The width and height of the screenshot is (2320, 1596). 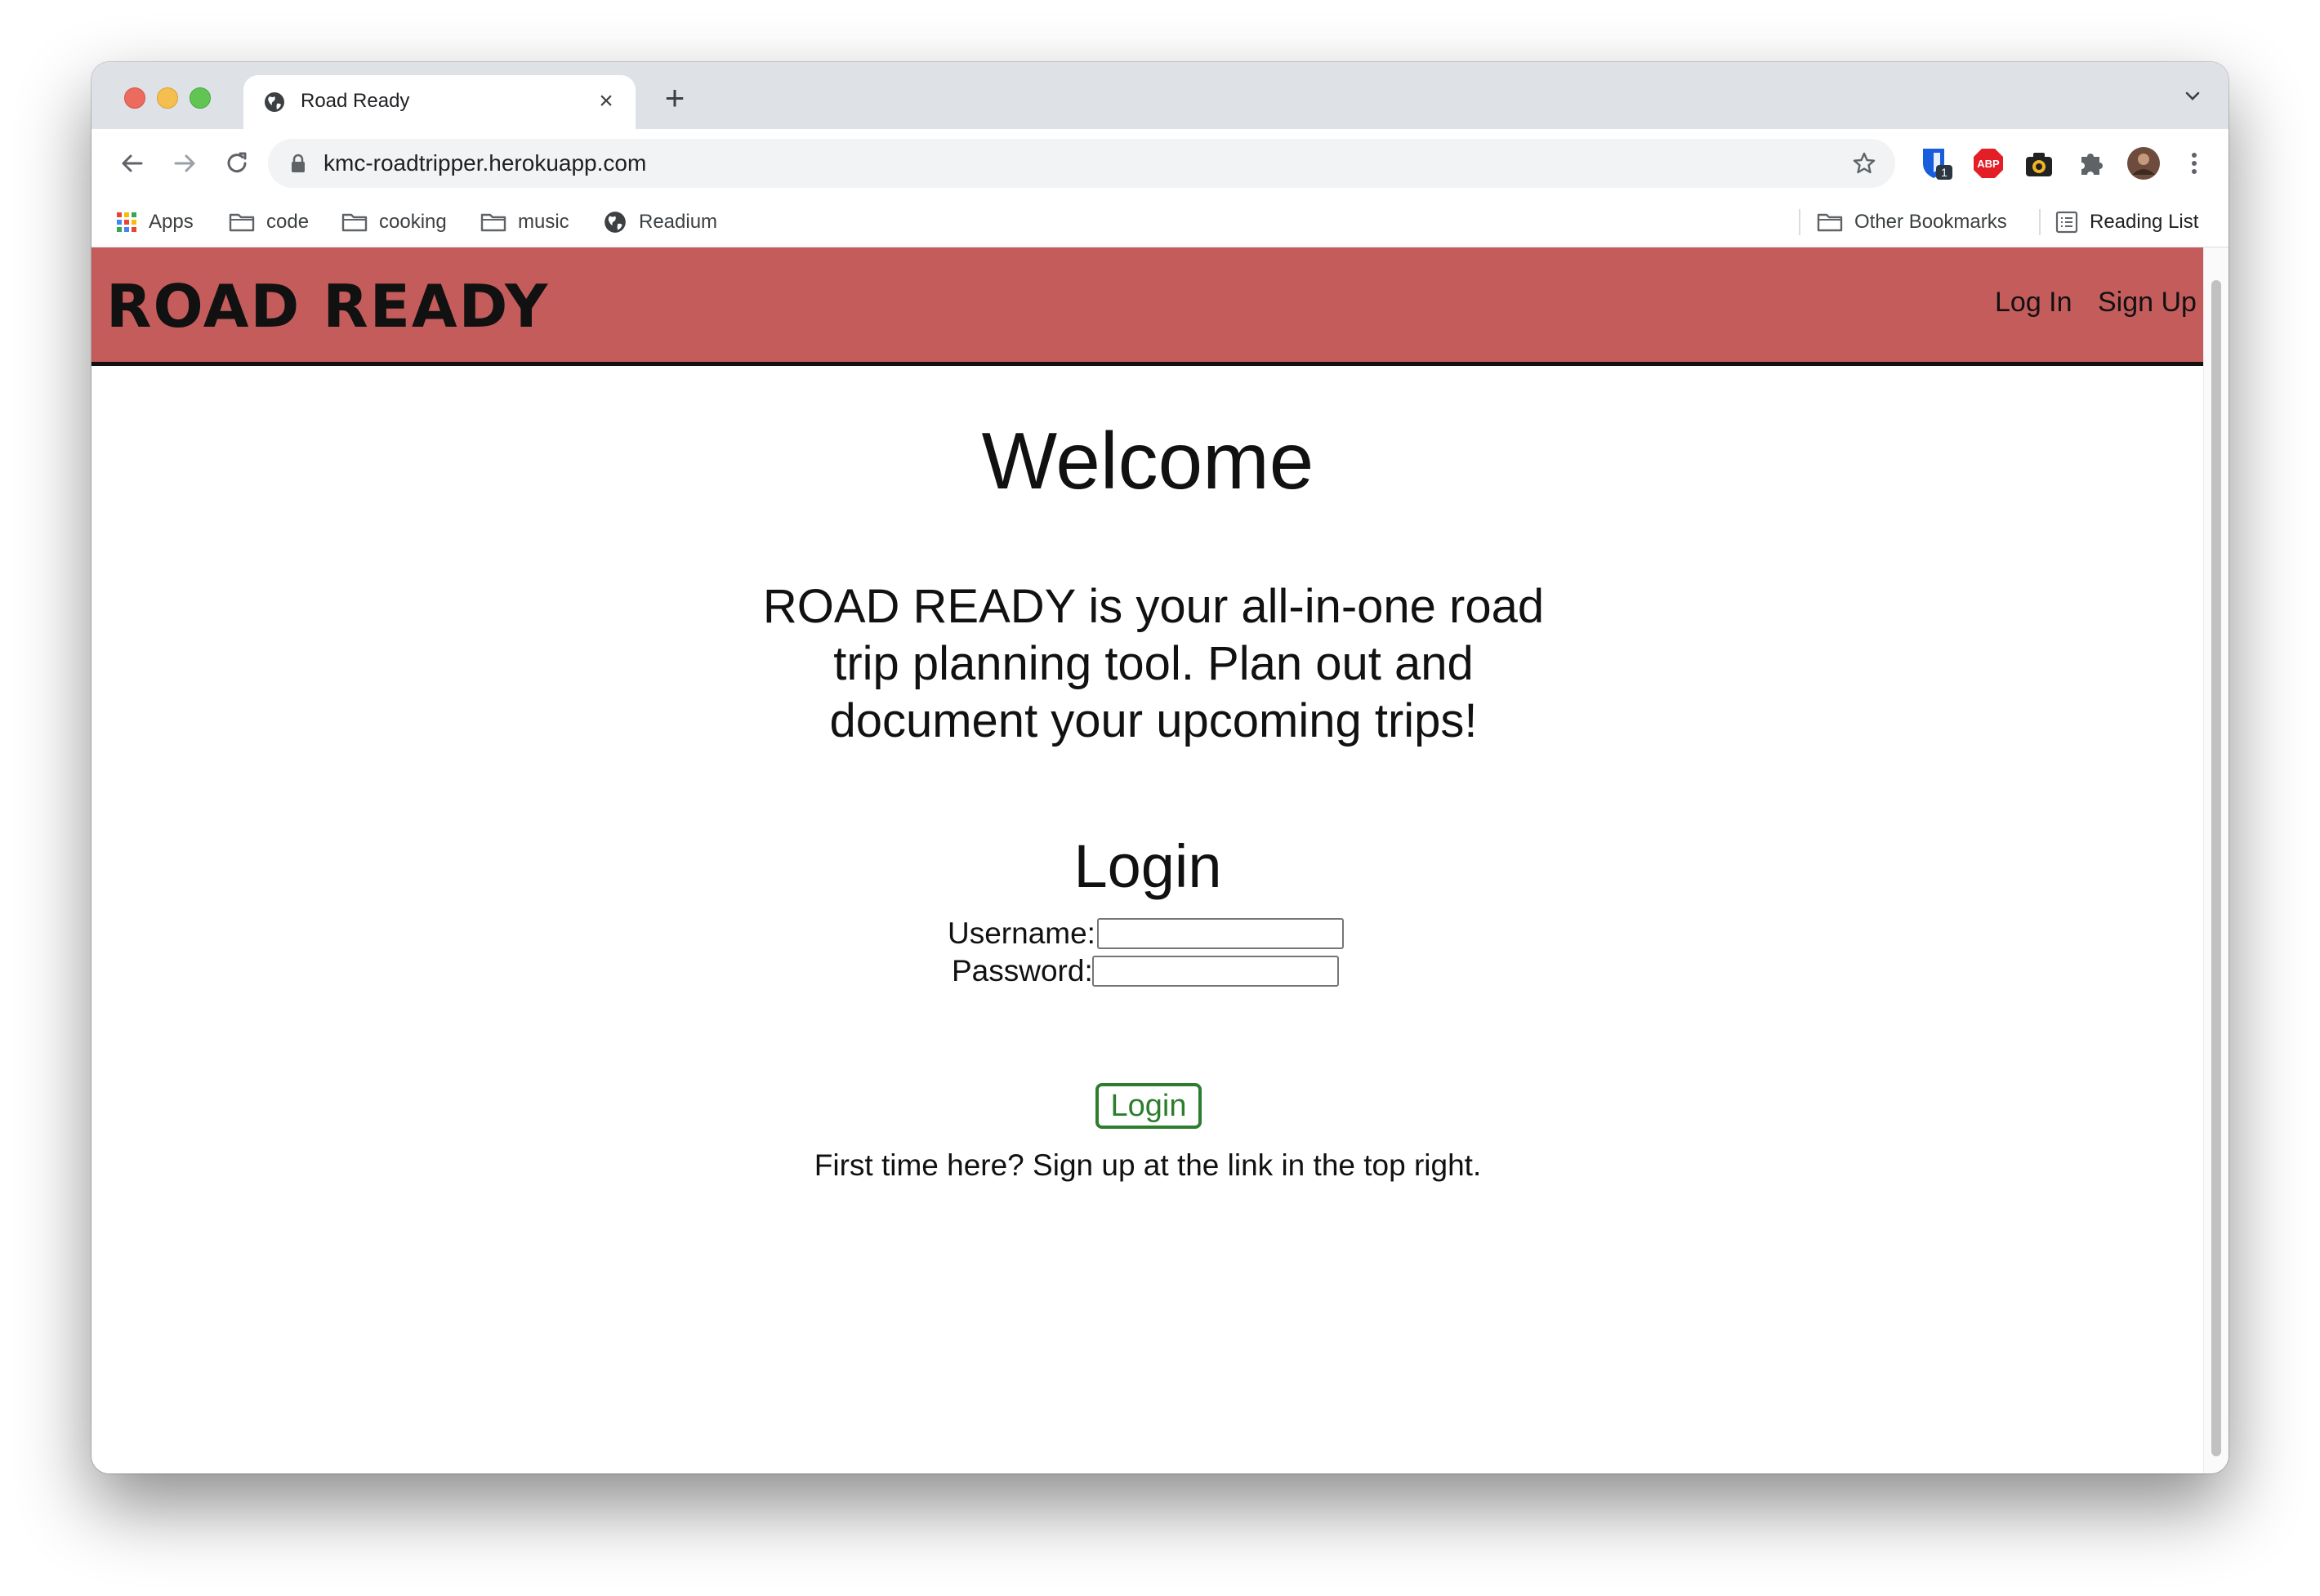 I want to click on login-submit-button: Login, so click(x=1148, y=1106).